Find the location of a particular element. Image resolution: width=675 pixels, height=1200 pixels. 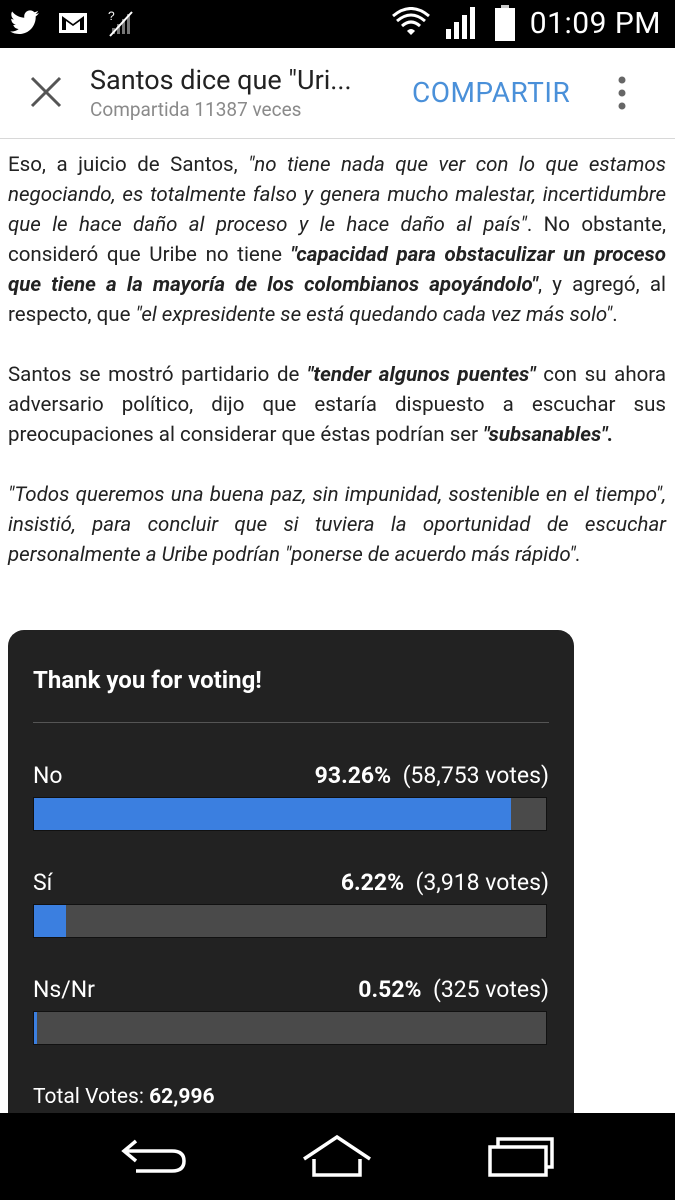

poll-option-percent: 0.52% is located at coordinates (390, 989).